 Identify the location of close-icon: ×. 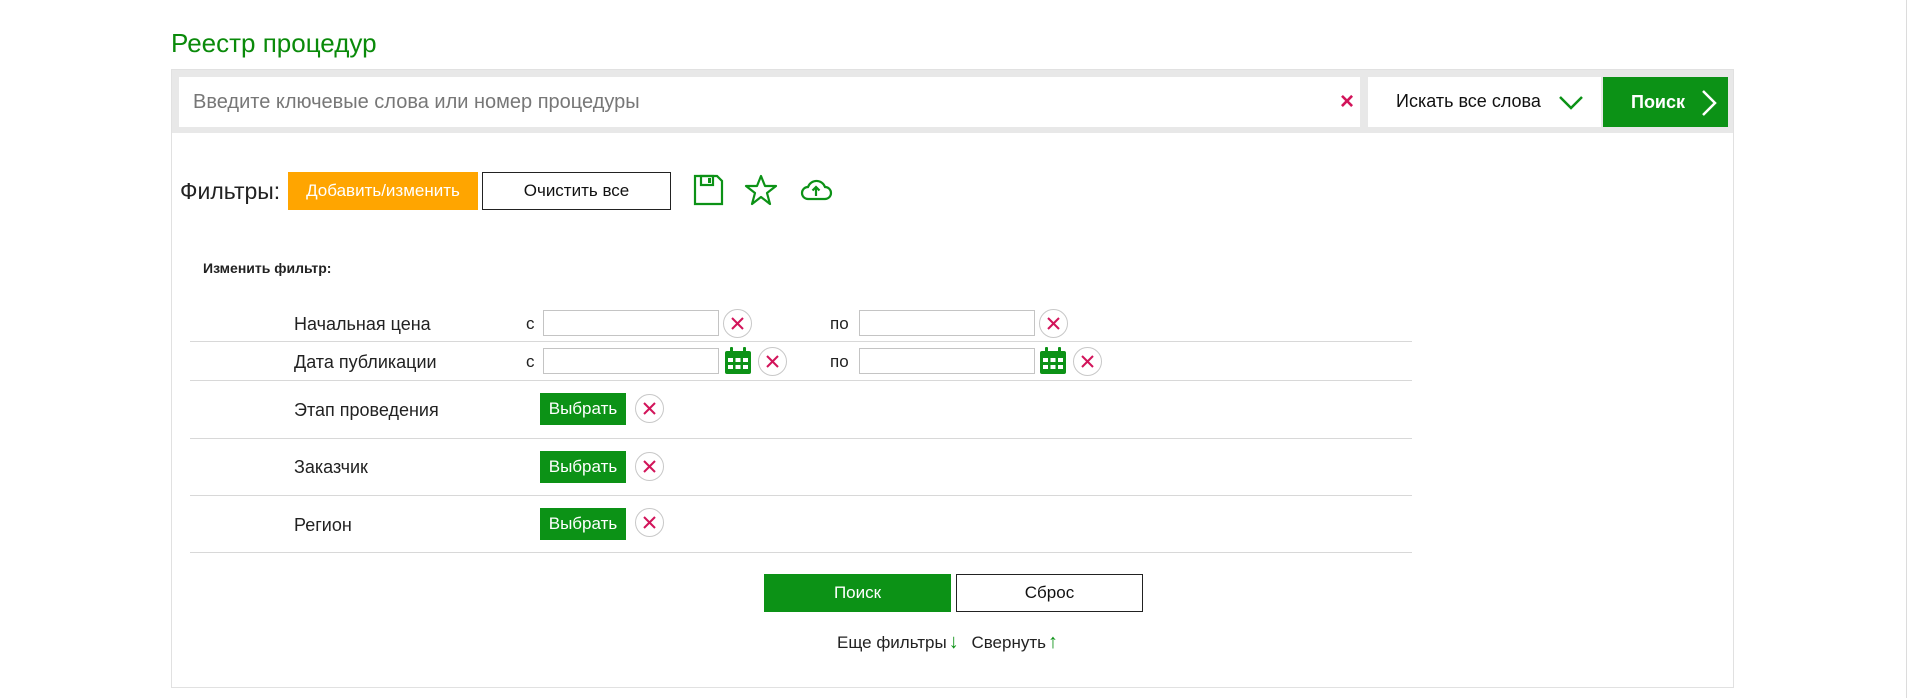
(1347, 102).